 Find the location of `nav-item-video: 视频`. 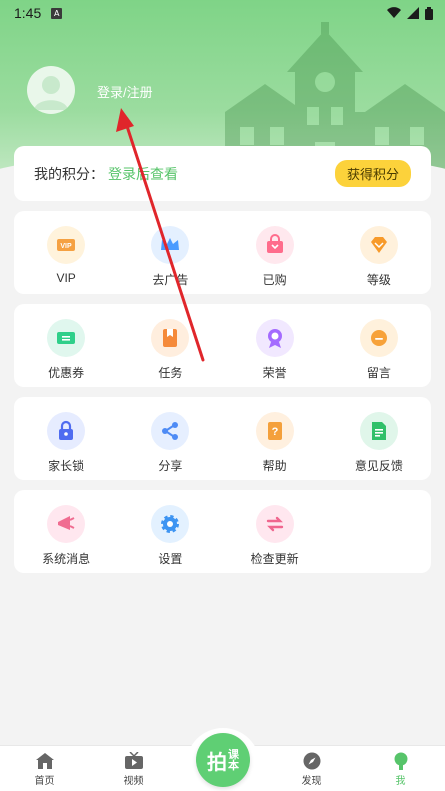

nav-item-video: 视频 is located at coordinates (133, 768).